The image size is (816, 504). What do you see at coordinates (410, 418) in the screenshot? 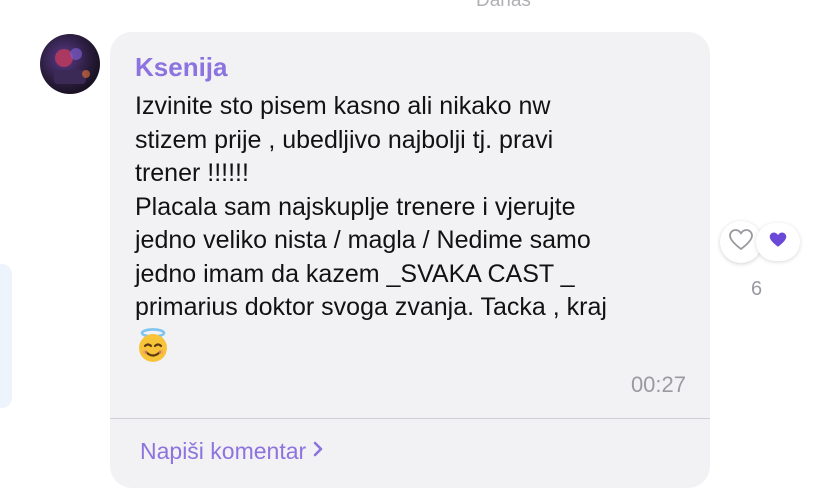
I see `divider` at bounding box center [410, 418].